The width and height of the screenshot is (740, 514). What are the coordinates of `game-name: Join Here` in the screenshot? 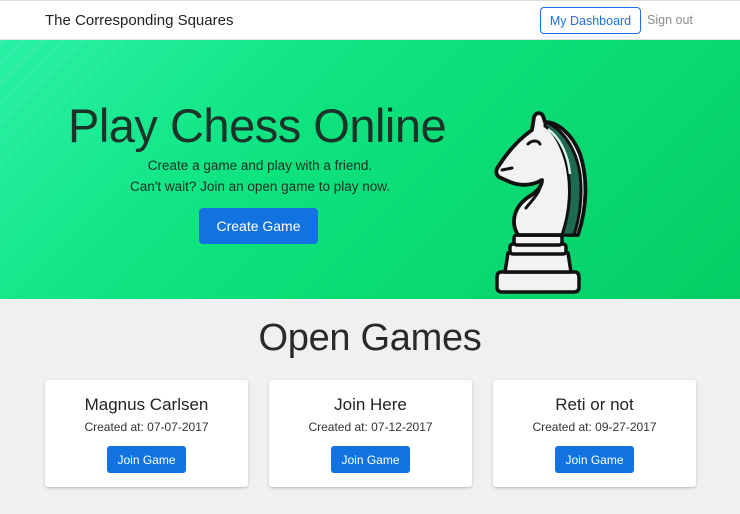 It's located at (370, 404).